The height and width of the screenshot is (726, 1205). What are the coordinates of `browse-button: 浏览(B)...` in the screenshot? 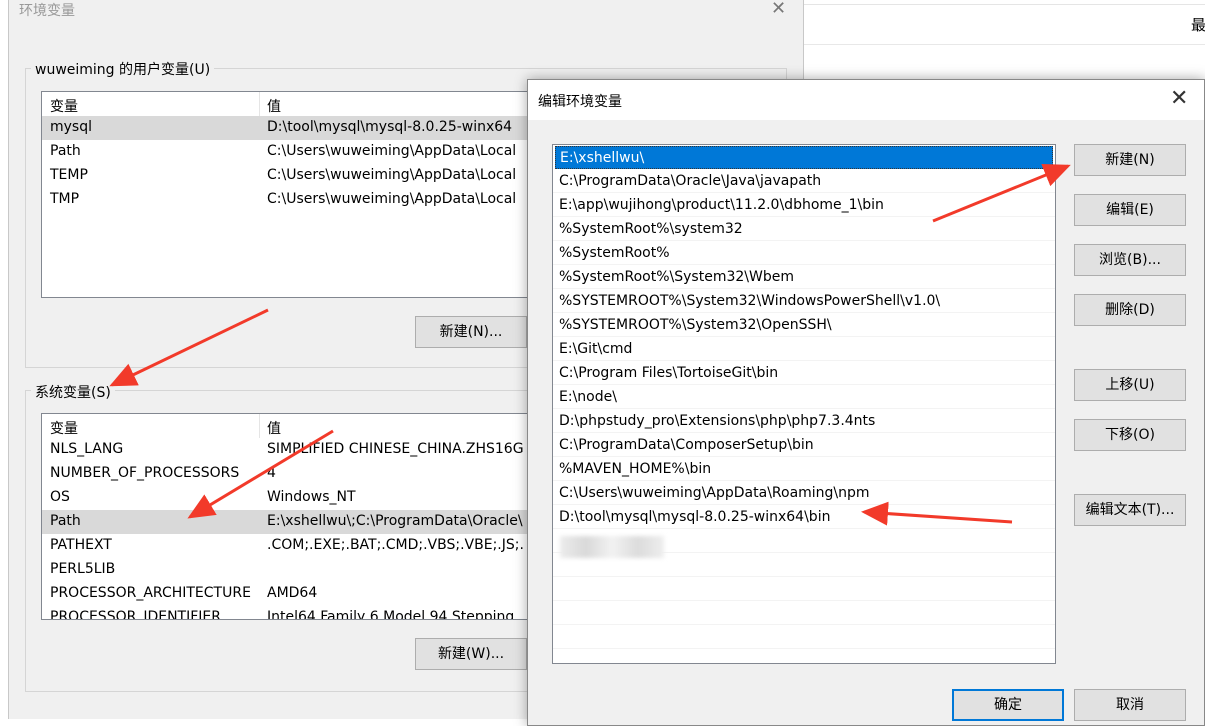 It's located at (1130, 260).